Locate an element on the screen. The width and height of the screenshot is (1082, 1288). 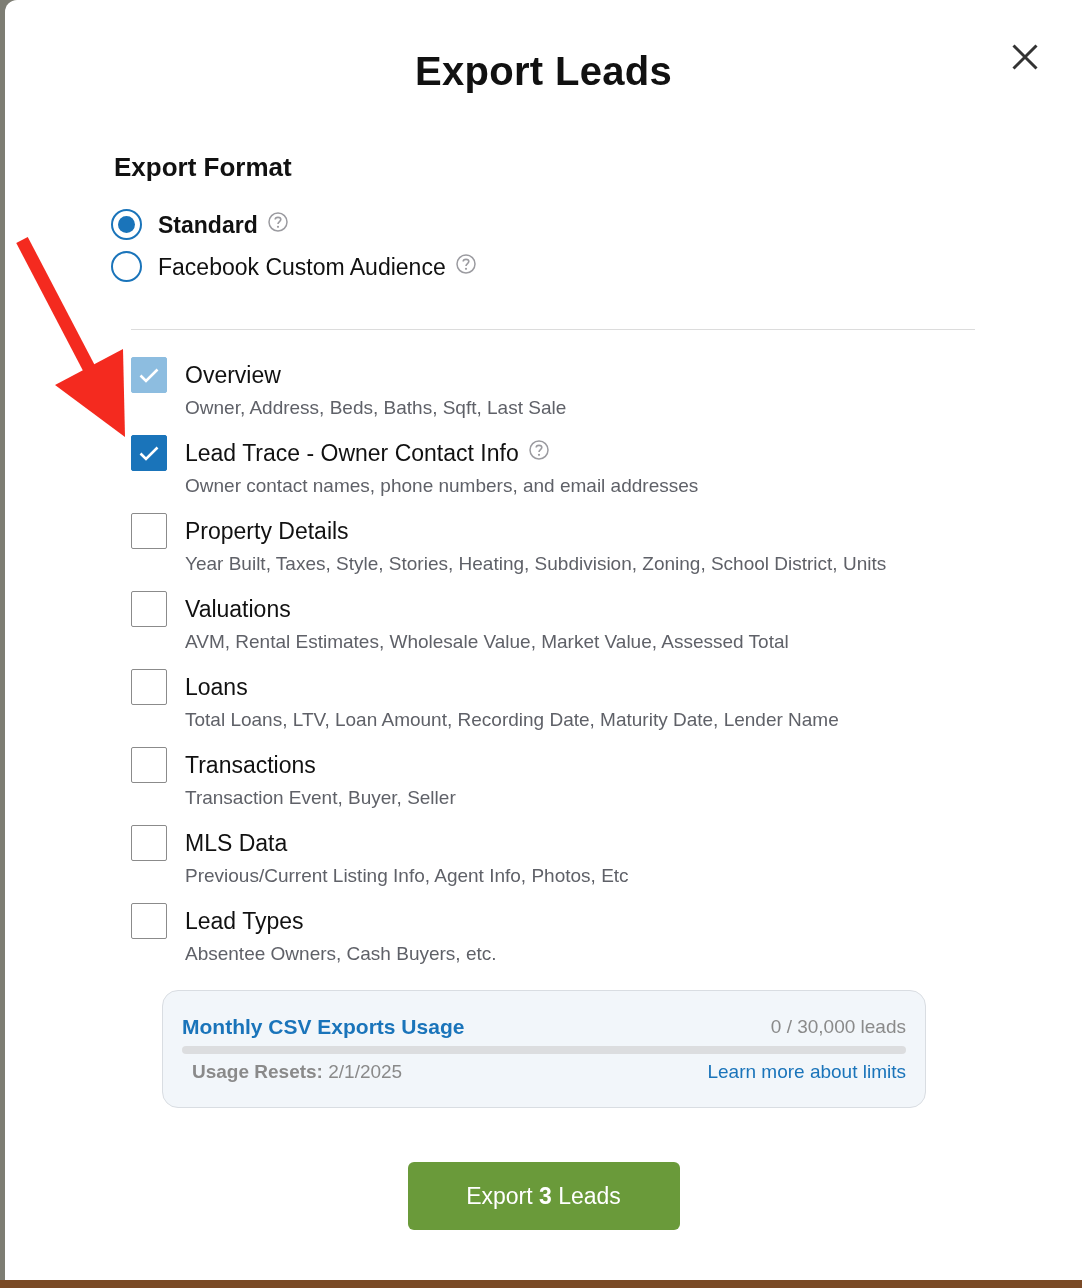
option-description: AVM, Rental Estimates, Wholesale Value, Market Value, Assessed Total is located at coordinates (487, 642).